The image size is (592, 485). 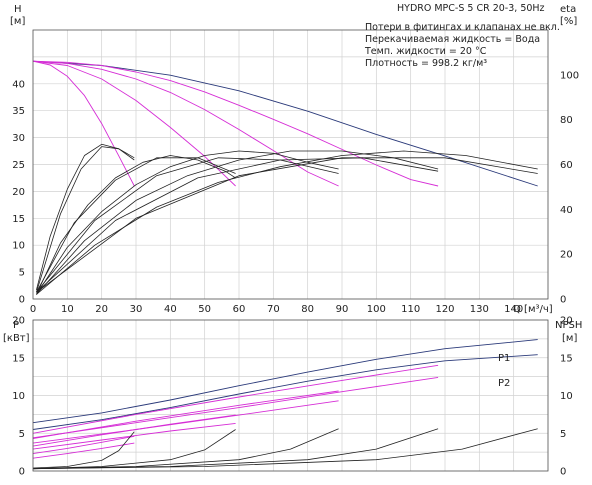 I want to click on y2-tick-label: 40, so click(x=566, y=210).